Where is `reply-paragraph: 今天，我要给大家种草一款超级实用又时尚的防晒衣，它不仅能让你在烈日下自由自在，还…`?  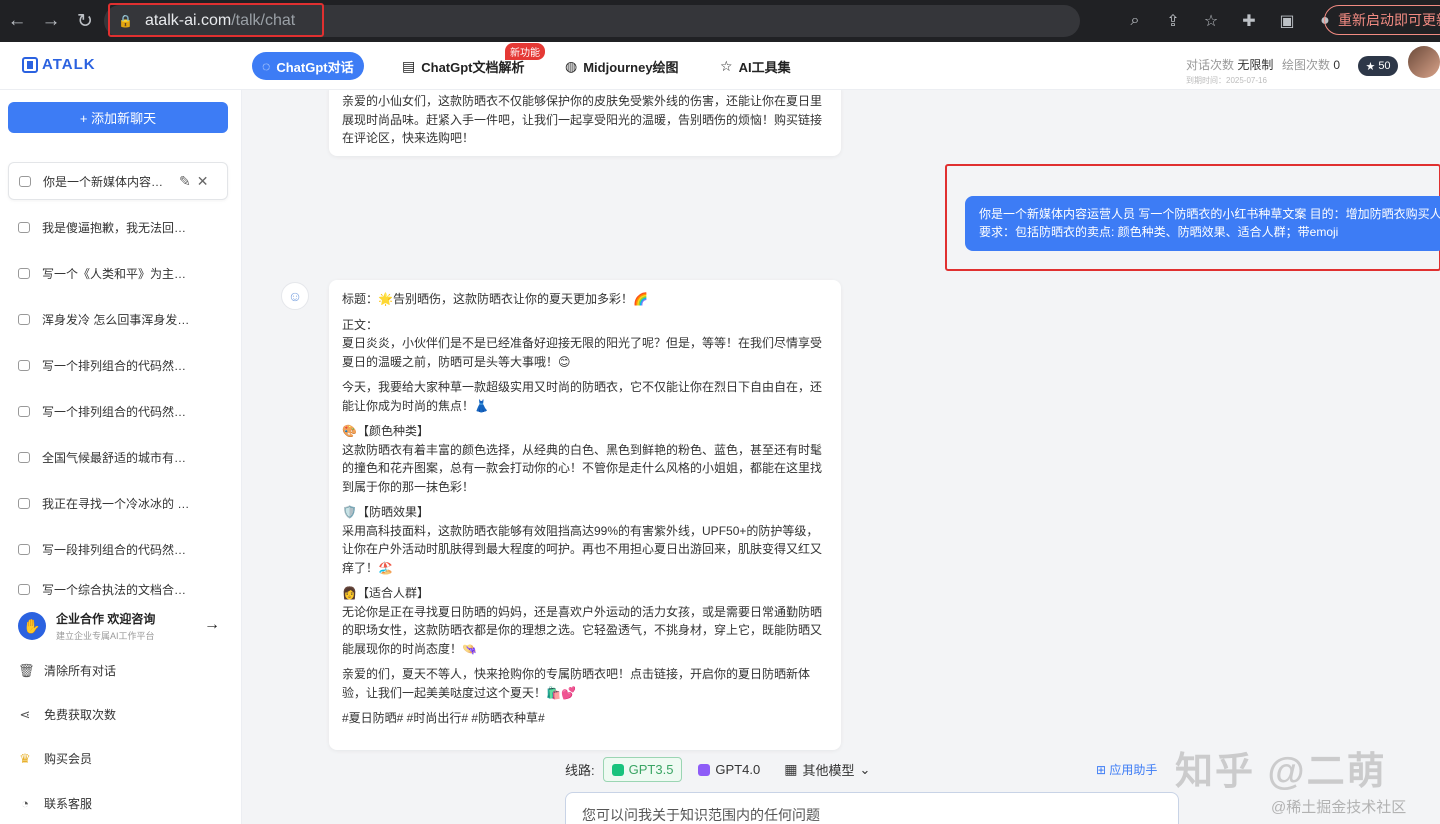 reply-paragraph: 今天，我要给大家种草一款超级实用又时尚的防晒衣，它不仅能让你在烈日下自由自在，还… is located at coordinates (582, 396).